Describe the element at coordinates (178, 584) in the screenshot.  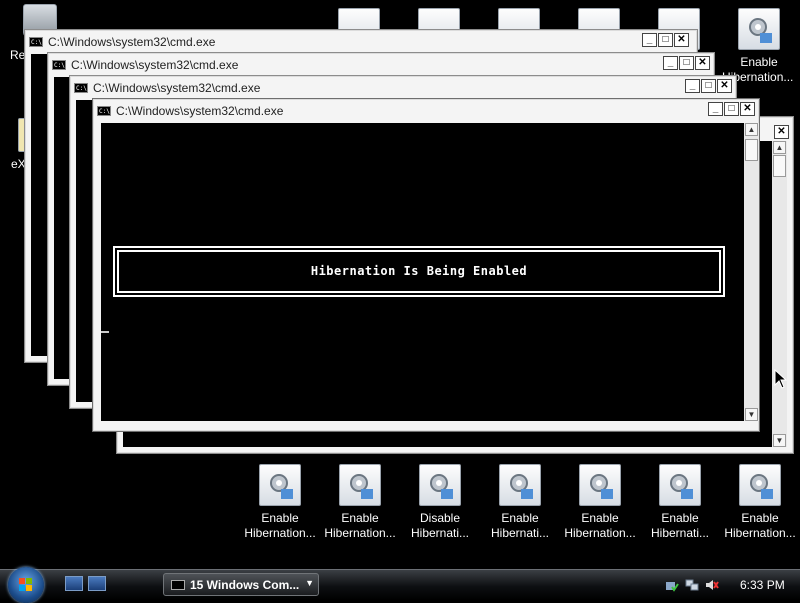
I see `cmd-icon` at that location.